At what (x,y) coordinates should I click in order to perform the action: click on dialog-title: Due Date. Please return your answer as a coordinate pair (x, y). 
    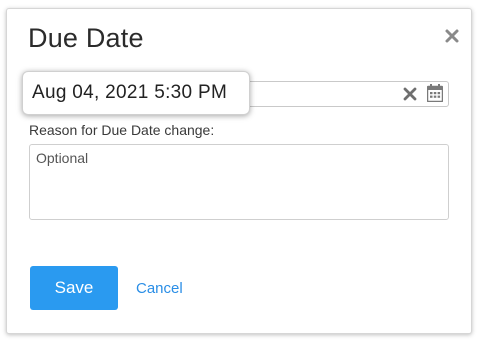
    Looking at the image, I should click on (86, 38).